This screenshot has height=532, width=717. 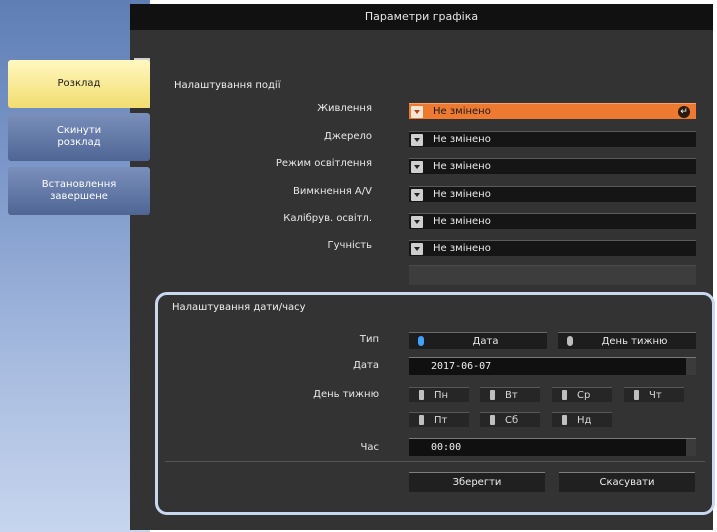 I want to click on date-value: 2017-06-07, so click(x=461, y=366).